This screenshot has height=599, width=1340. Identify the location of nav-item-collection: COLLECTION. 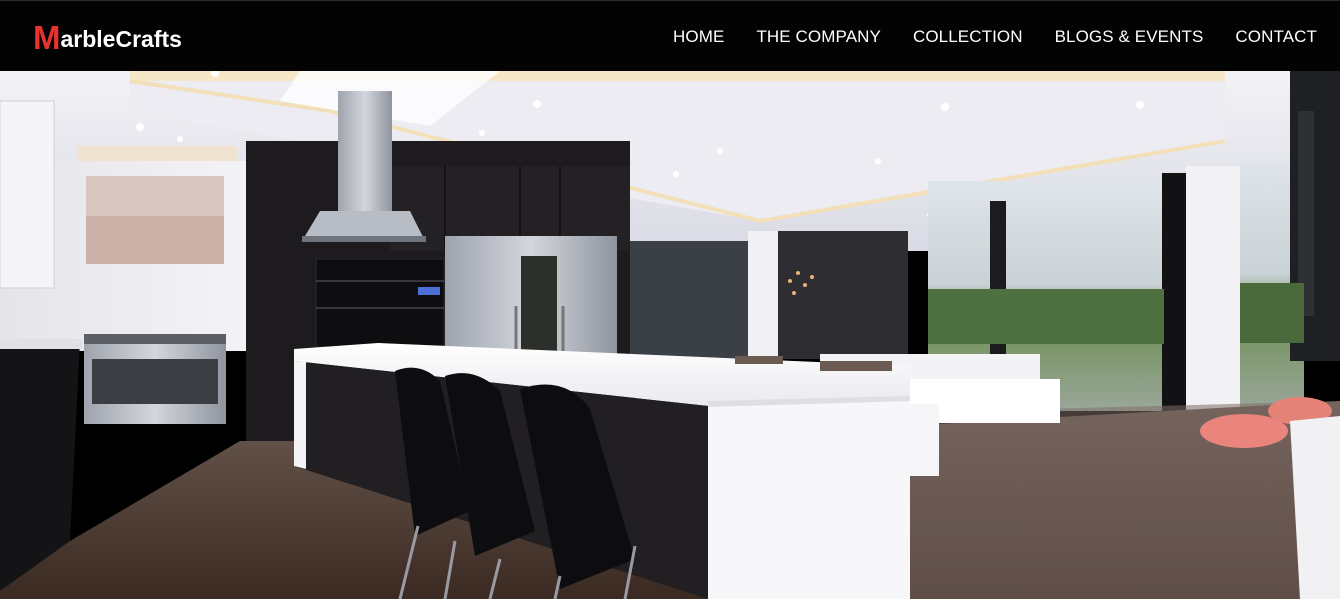
(968, 37).